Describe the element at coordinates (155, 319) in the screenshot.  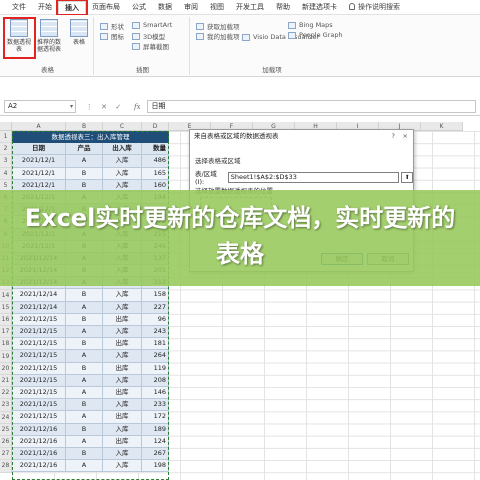
I see `cell-quantity: 96` at that location.